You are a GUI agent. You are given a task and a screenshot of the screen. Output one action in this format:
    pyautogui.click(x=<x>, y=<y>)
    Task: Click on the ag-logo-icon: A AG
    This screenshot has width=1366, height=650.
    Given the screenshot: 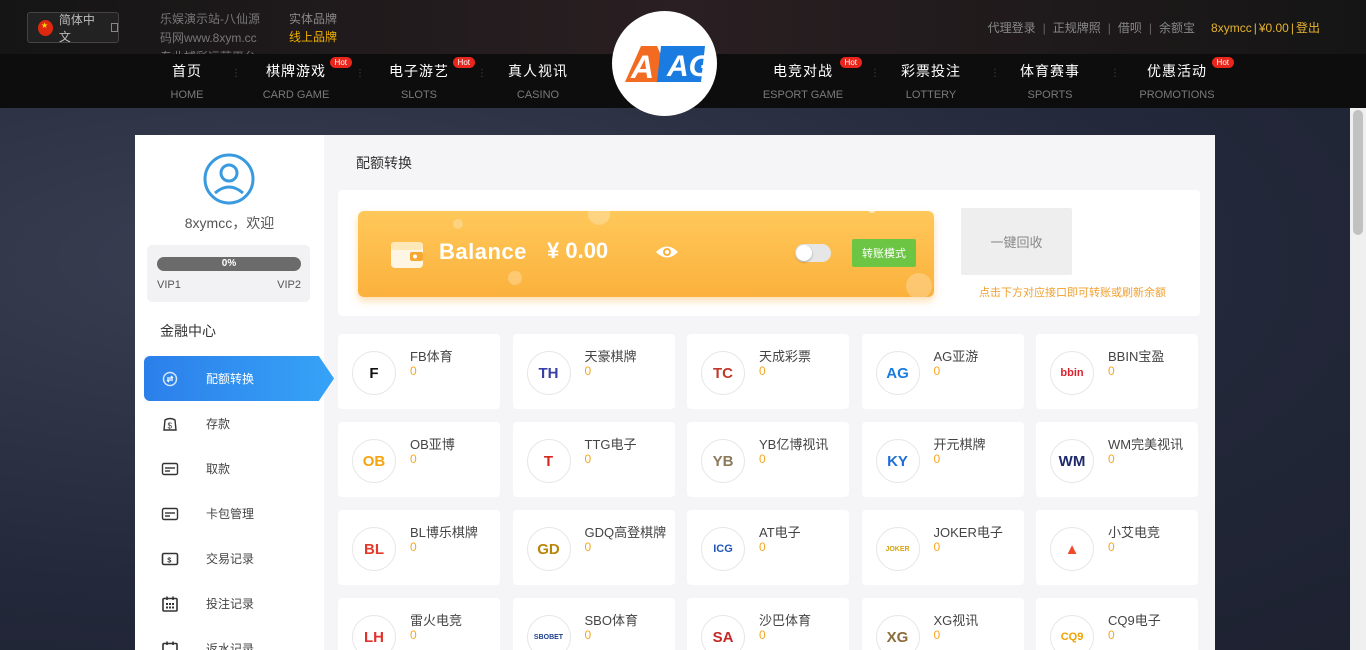 What is the action you would take?
    pyautogui.click(x=666, y=65)
    